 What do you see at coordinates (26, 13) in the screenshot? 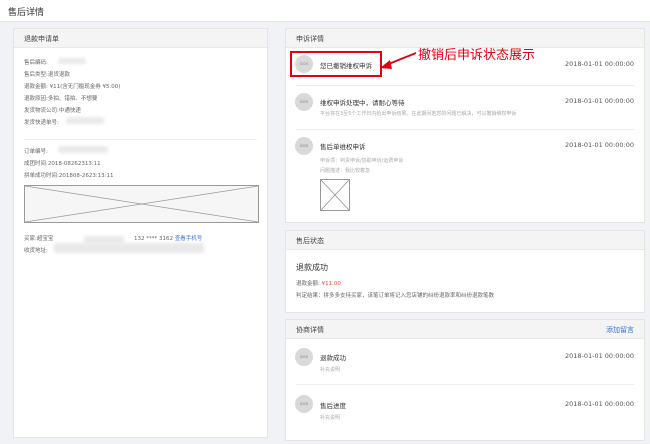
I see `page-title: 售后详情` at bounding box center [26, 13].